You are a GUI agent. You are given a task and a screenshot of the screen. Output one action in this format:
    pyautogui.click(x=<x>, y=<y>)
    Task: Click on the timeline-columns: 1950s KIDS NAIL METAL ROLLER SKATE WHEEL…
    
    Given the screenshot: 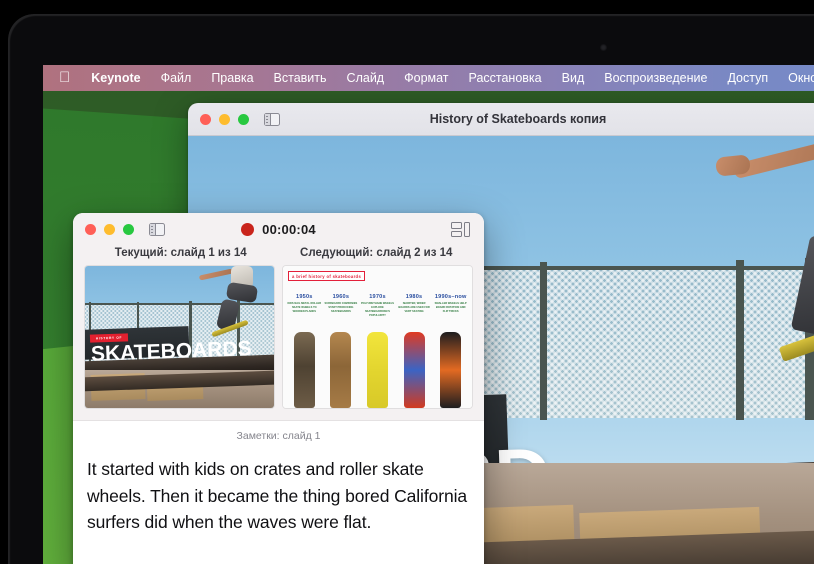 What is the action you would take?
    pyautogui.click(x=377, y=306)
    